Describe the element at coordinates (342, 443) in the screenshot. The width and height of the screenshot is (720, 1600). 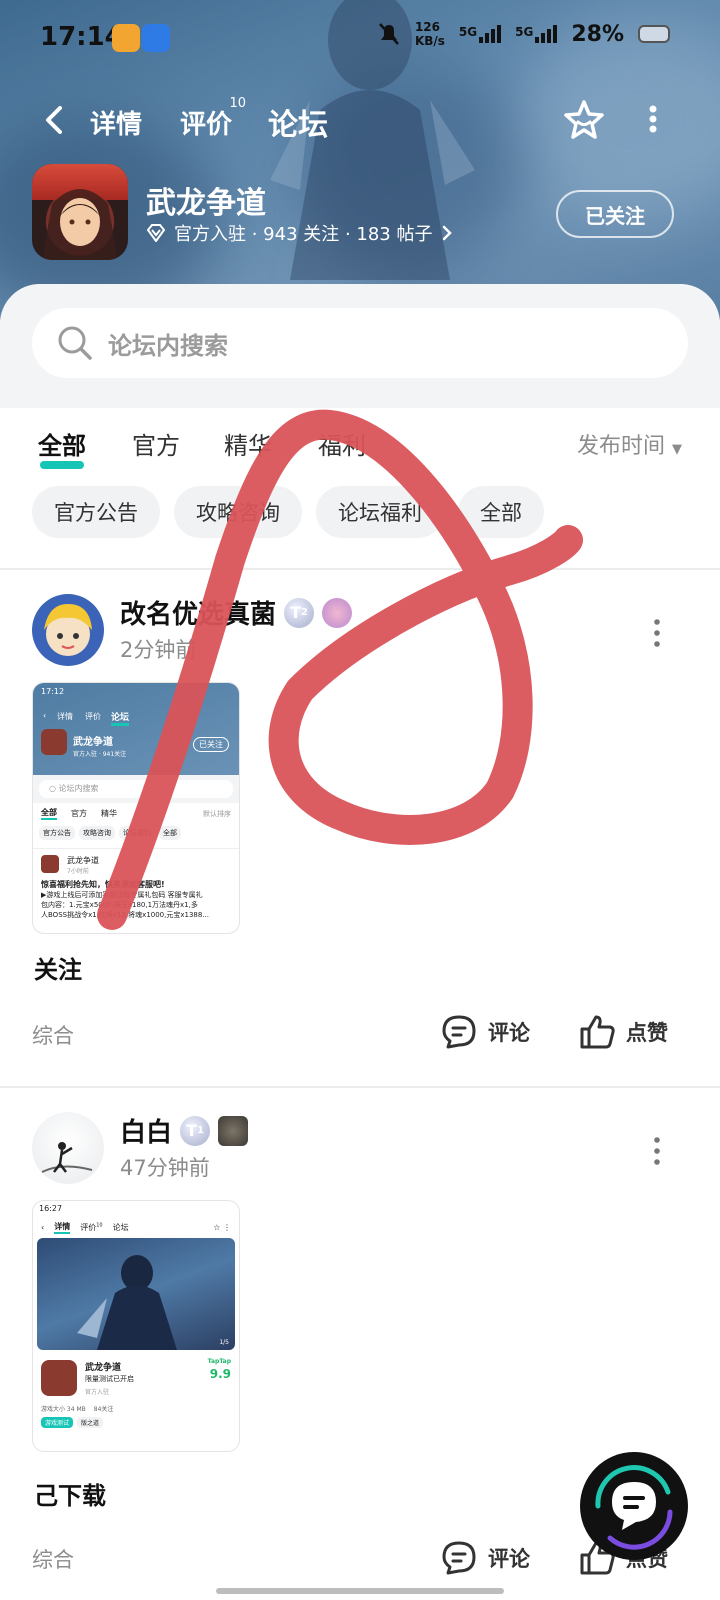
I see `filter-tab-welfare: 福利` at that location.